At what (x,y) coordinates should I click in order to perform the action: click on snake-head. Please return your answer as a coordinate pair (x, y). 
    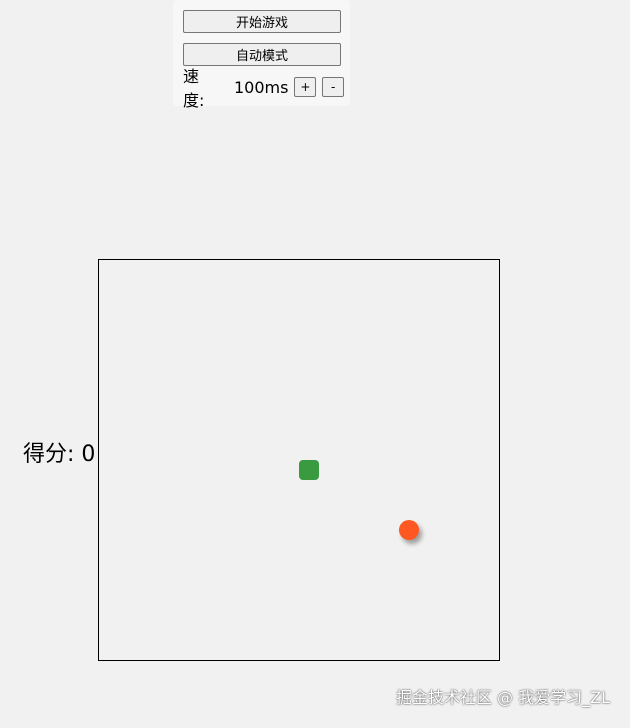
    Looking at the image, I should click on (309, 470).